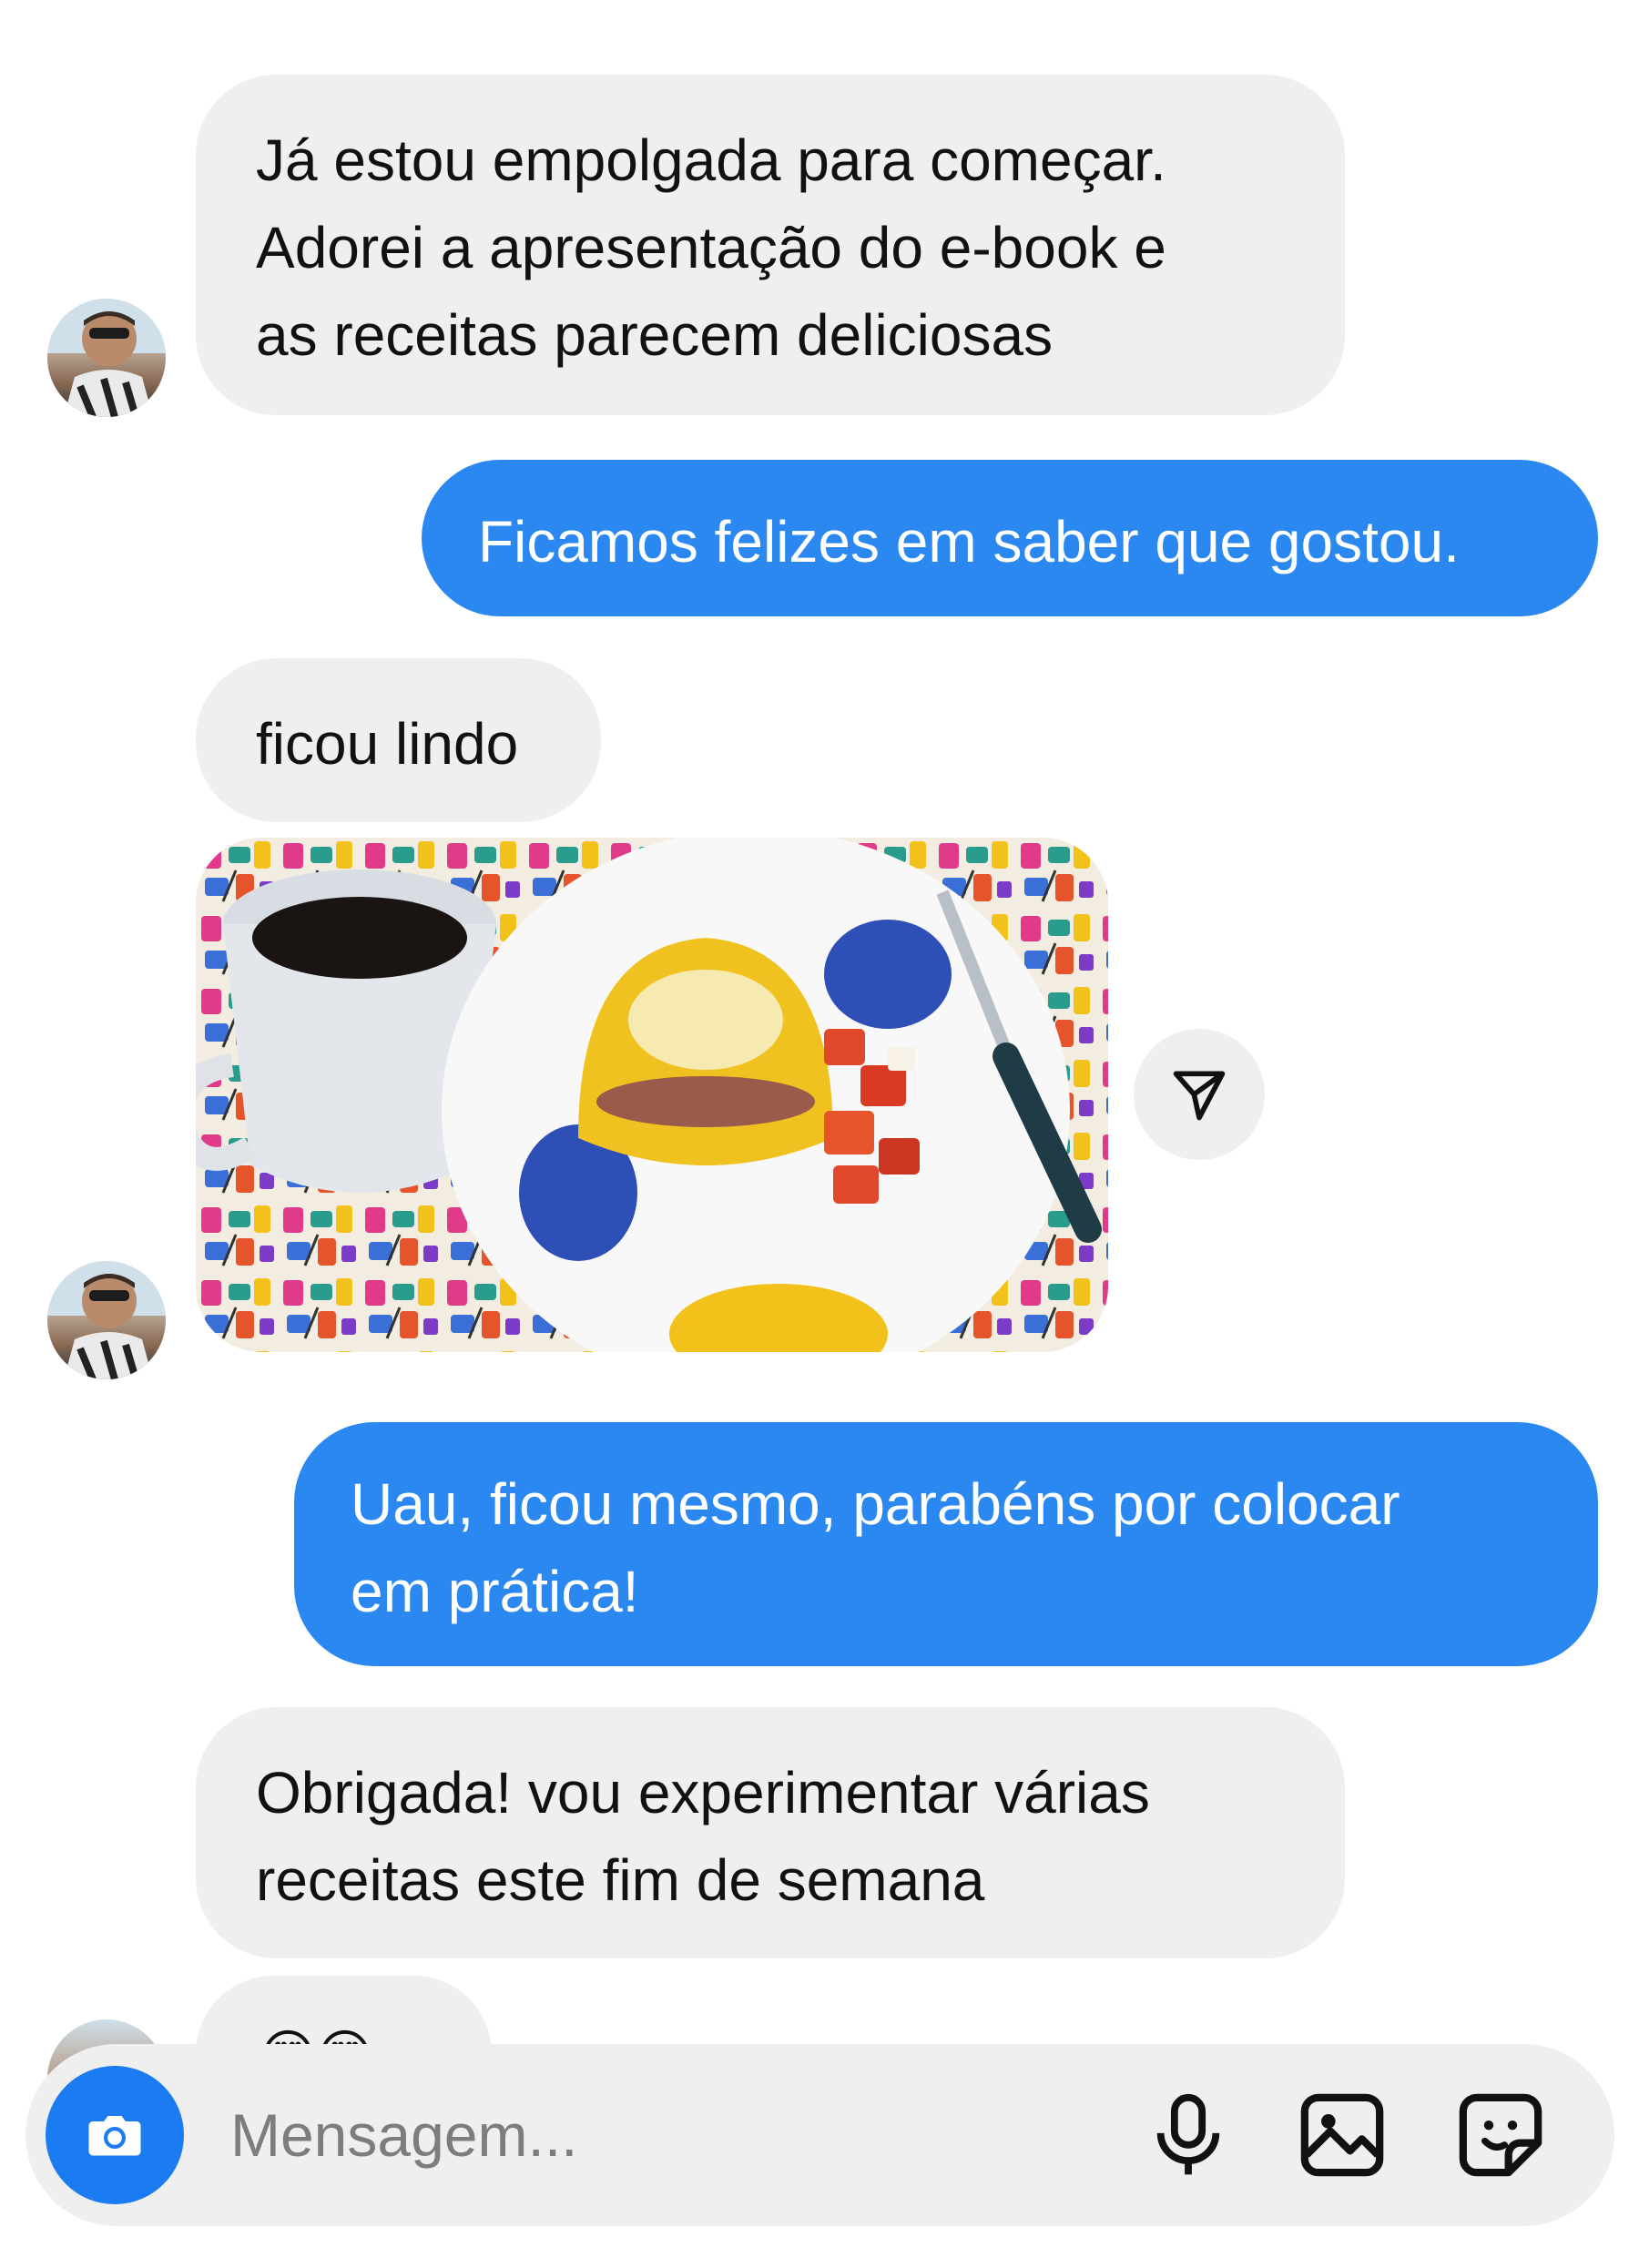 Image resolution: width=1639 pixels, height=2268 pixels. I want to click on microphone-button, so click(1188, 2135).